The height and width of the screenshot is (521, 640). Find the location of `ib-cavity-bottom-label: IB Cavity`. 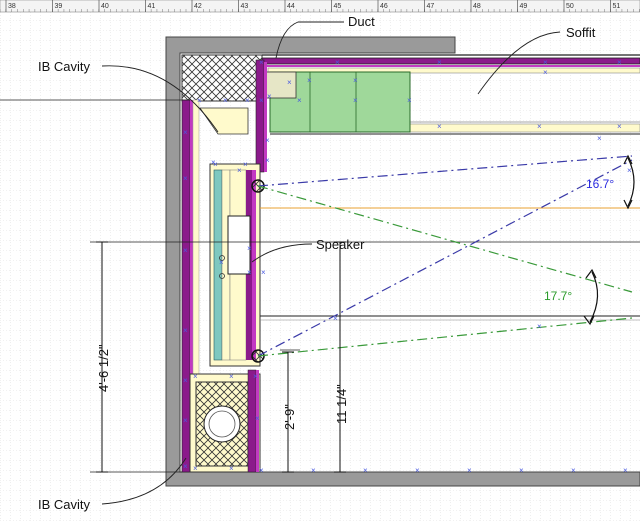

ib-cavity-bottom-label: IB Cavity is located at coordinates (64, 504).